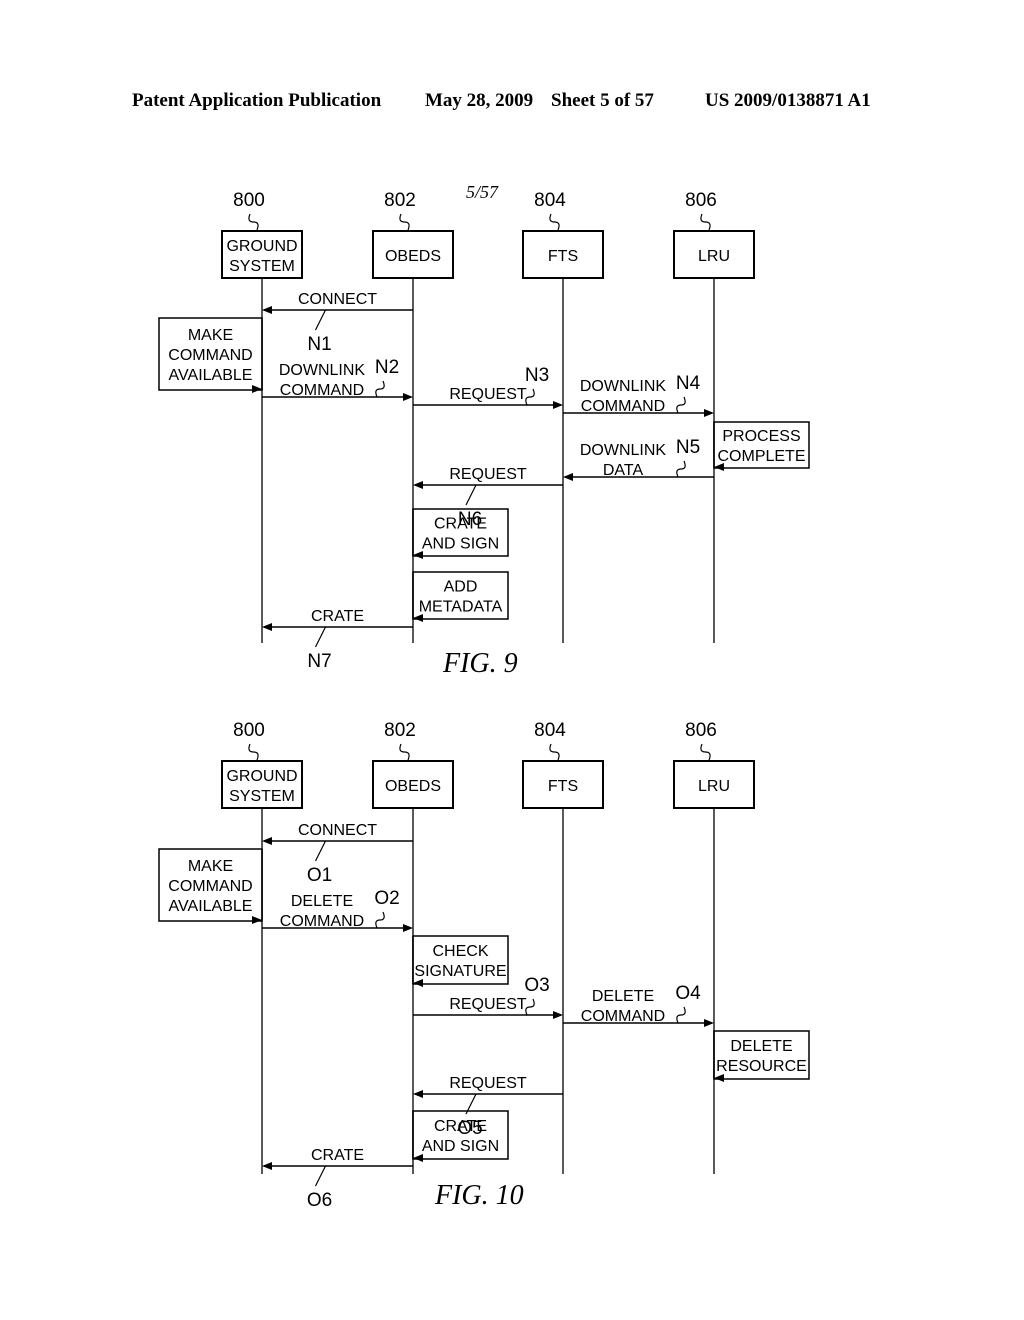 The width and height of the screenshot is (1024, 1320). What do you see at coordinates (460, 951) in the screenshot?
I see `process-label: CHECK` at bounding box center [460, 951].